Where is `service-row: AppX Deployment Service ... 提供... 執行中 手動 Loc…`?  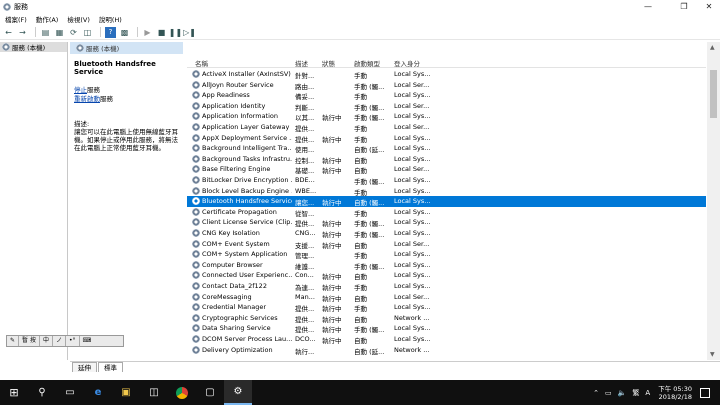
service-row: AppX Deployment Service ... 提供... 執行中 手動 Loc… is located at coordinates (446, 138).